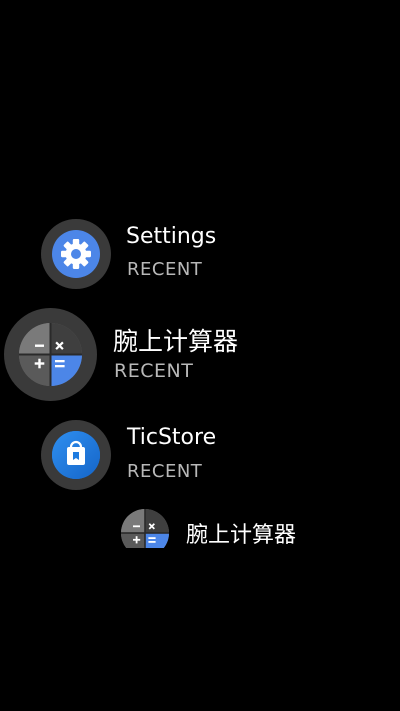 The width and height of the screenshot is (400, 711). I want to click on app-name: TicStore, so click(172, 437).